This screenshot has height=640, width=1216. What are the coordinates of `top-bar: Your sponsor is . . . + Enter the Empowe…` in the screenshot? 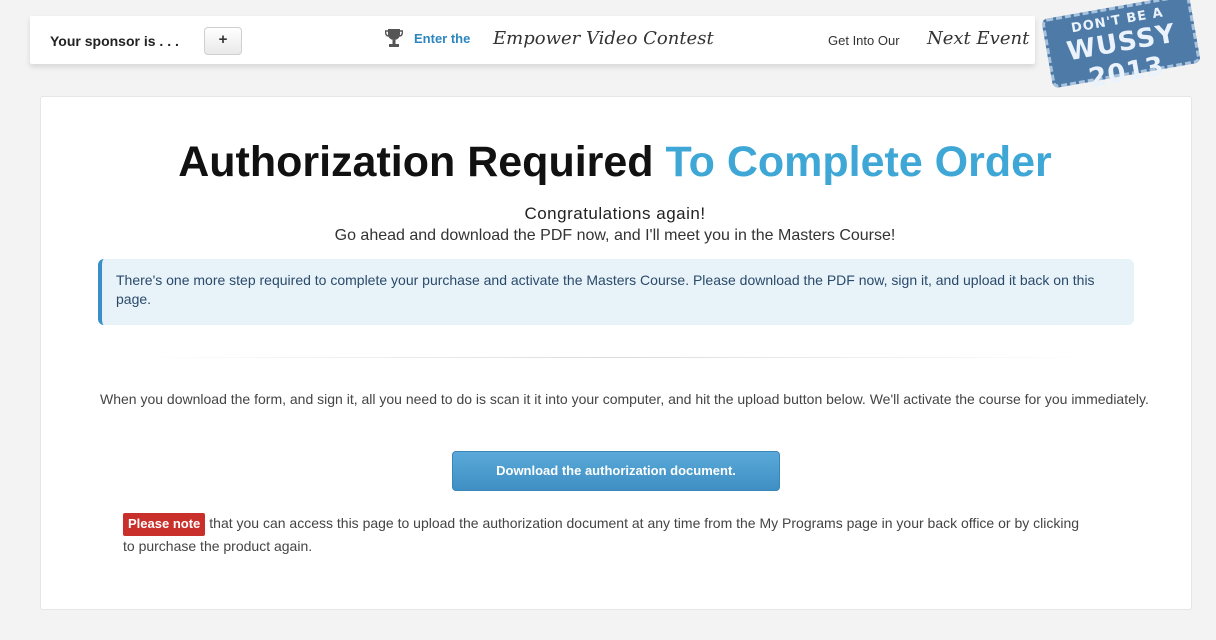 It's located at (608, 47).